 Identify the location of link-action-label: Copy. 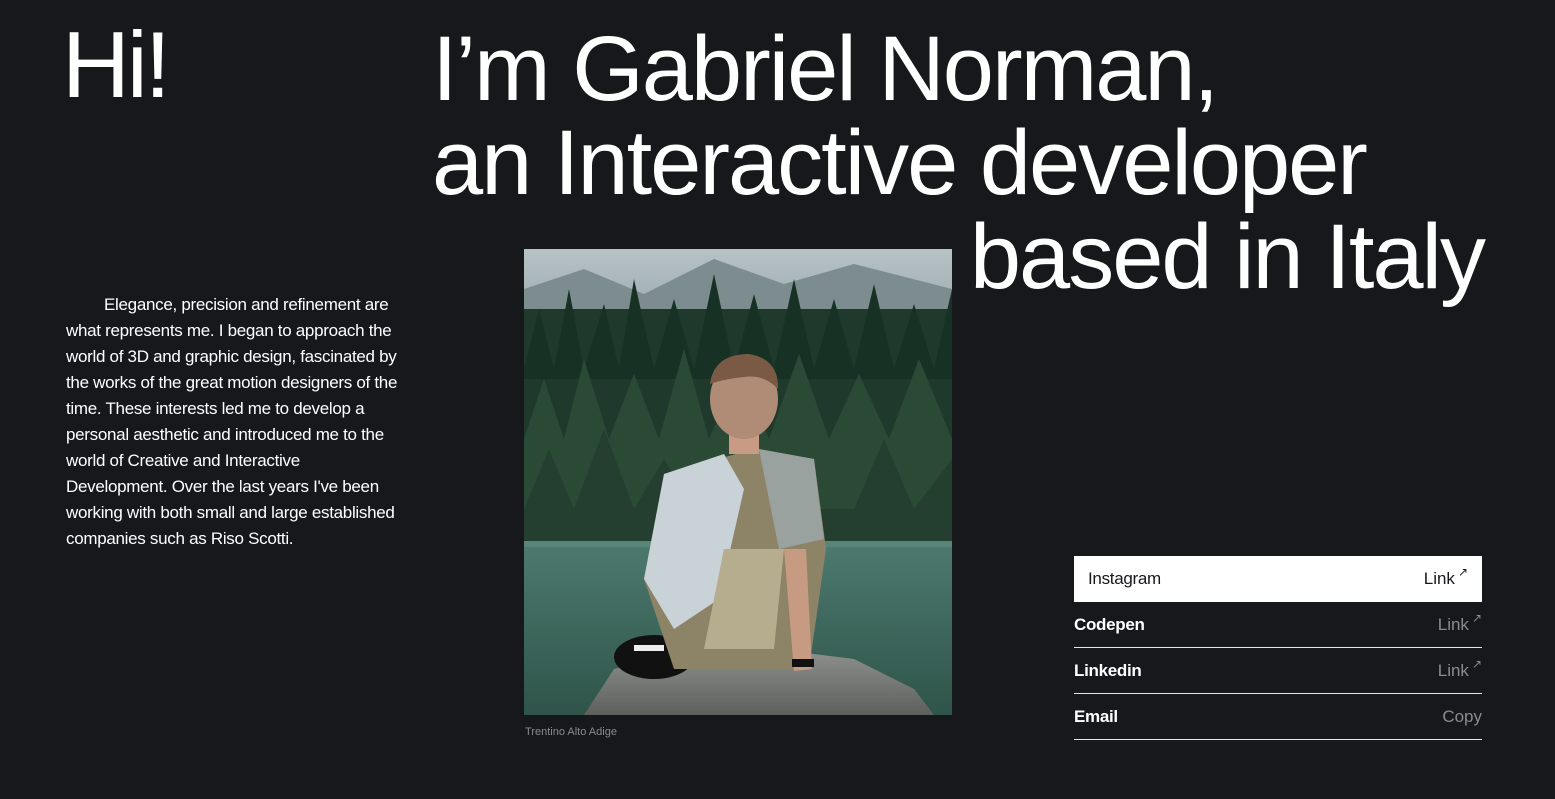
(1462, 716).